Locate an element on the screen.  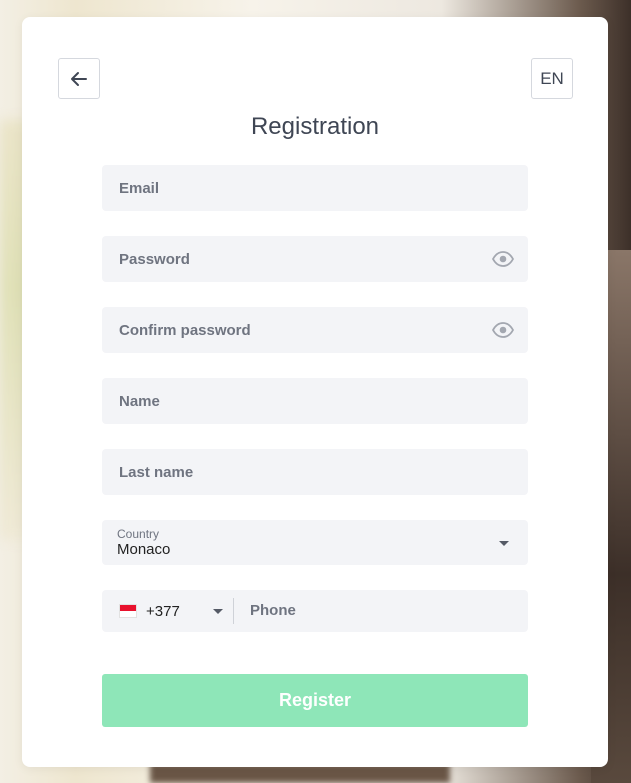
arrow-left-icon is located at coordinates (79, 78).